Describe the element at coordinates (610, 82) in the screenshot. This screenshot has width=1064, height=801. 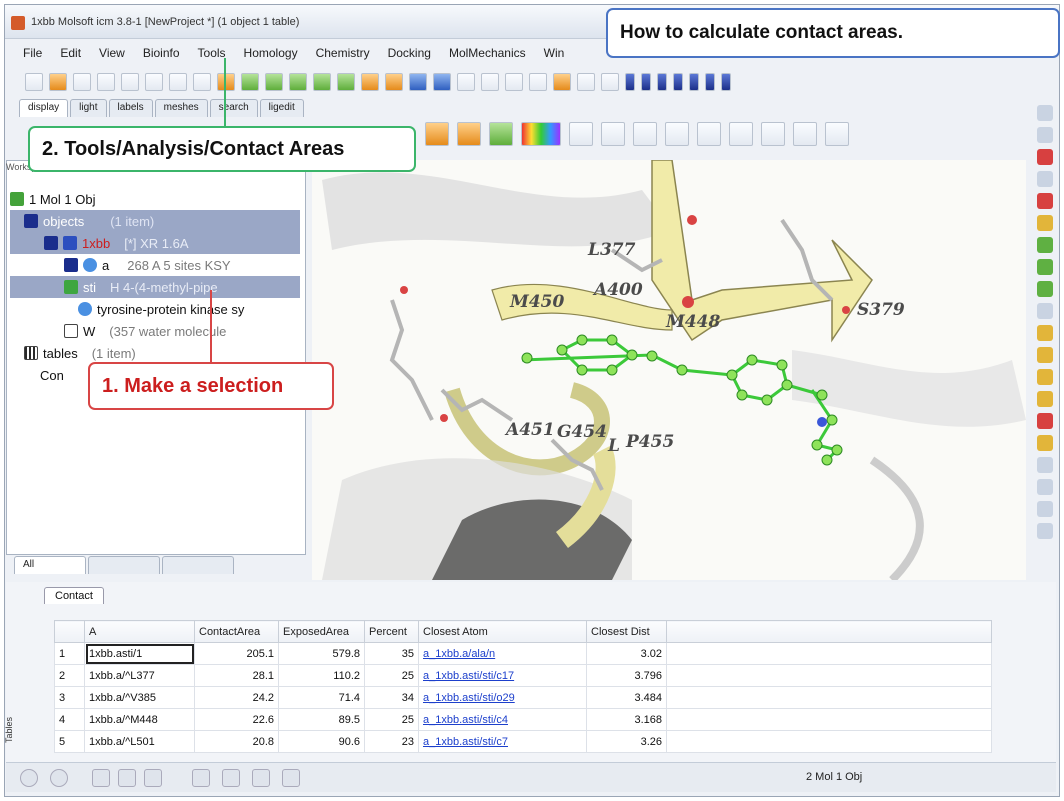
I see `tools-icon` at that location.